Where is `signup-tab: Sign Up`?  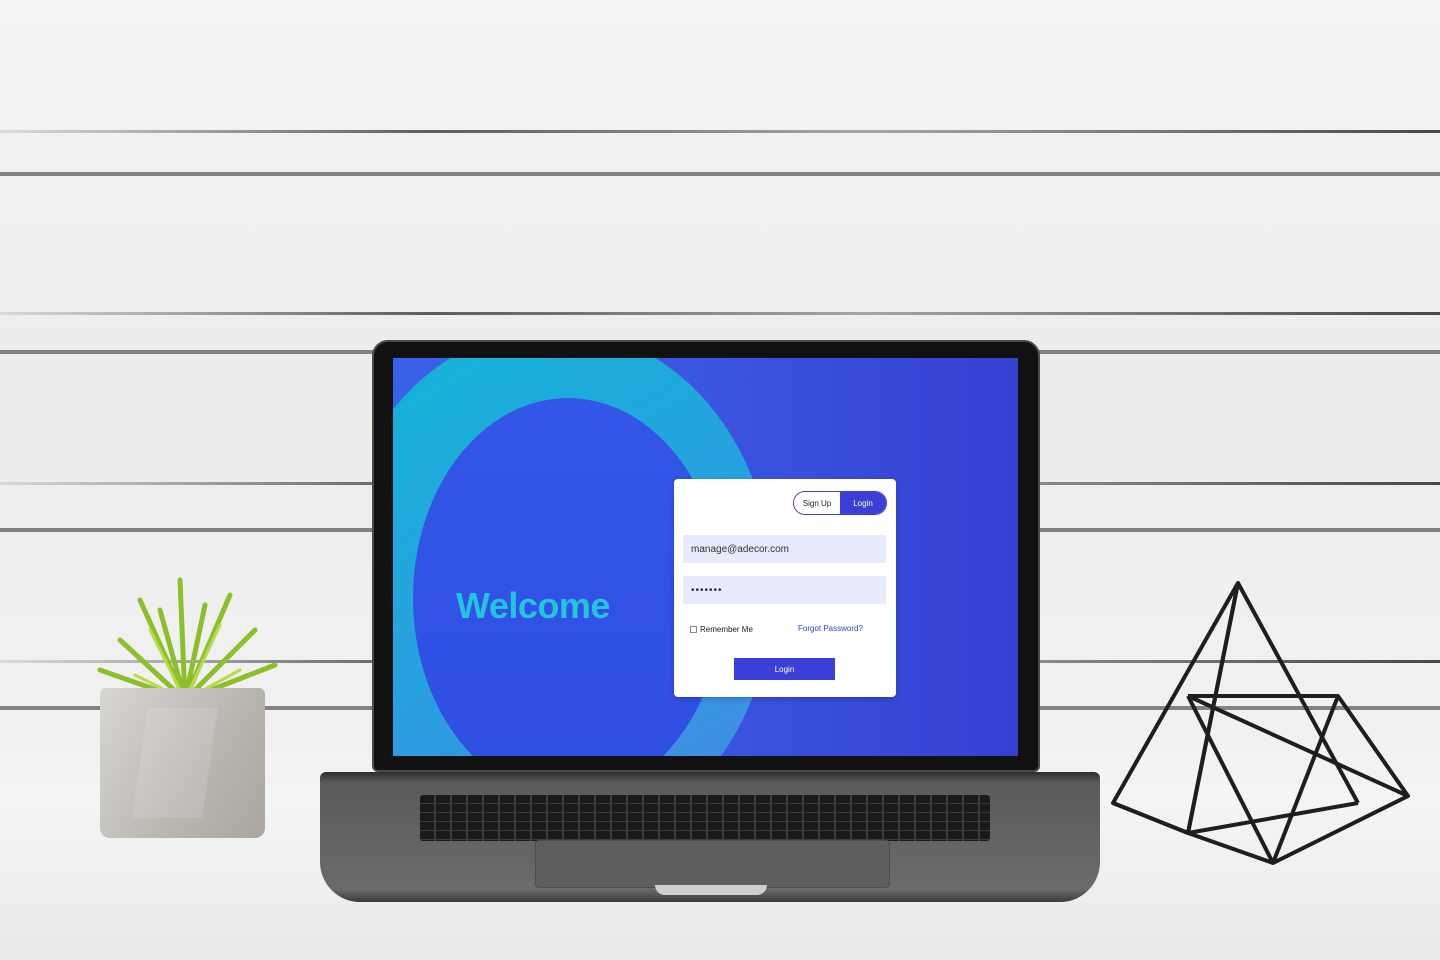
signup-tab: Sign Up is located at coordinates (817, 503).